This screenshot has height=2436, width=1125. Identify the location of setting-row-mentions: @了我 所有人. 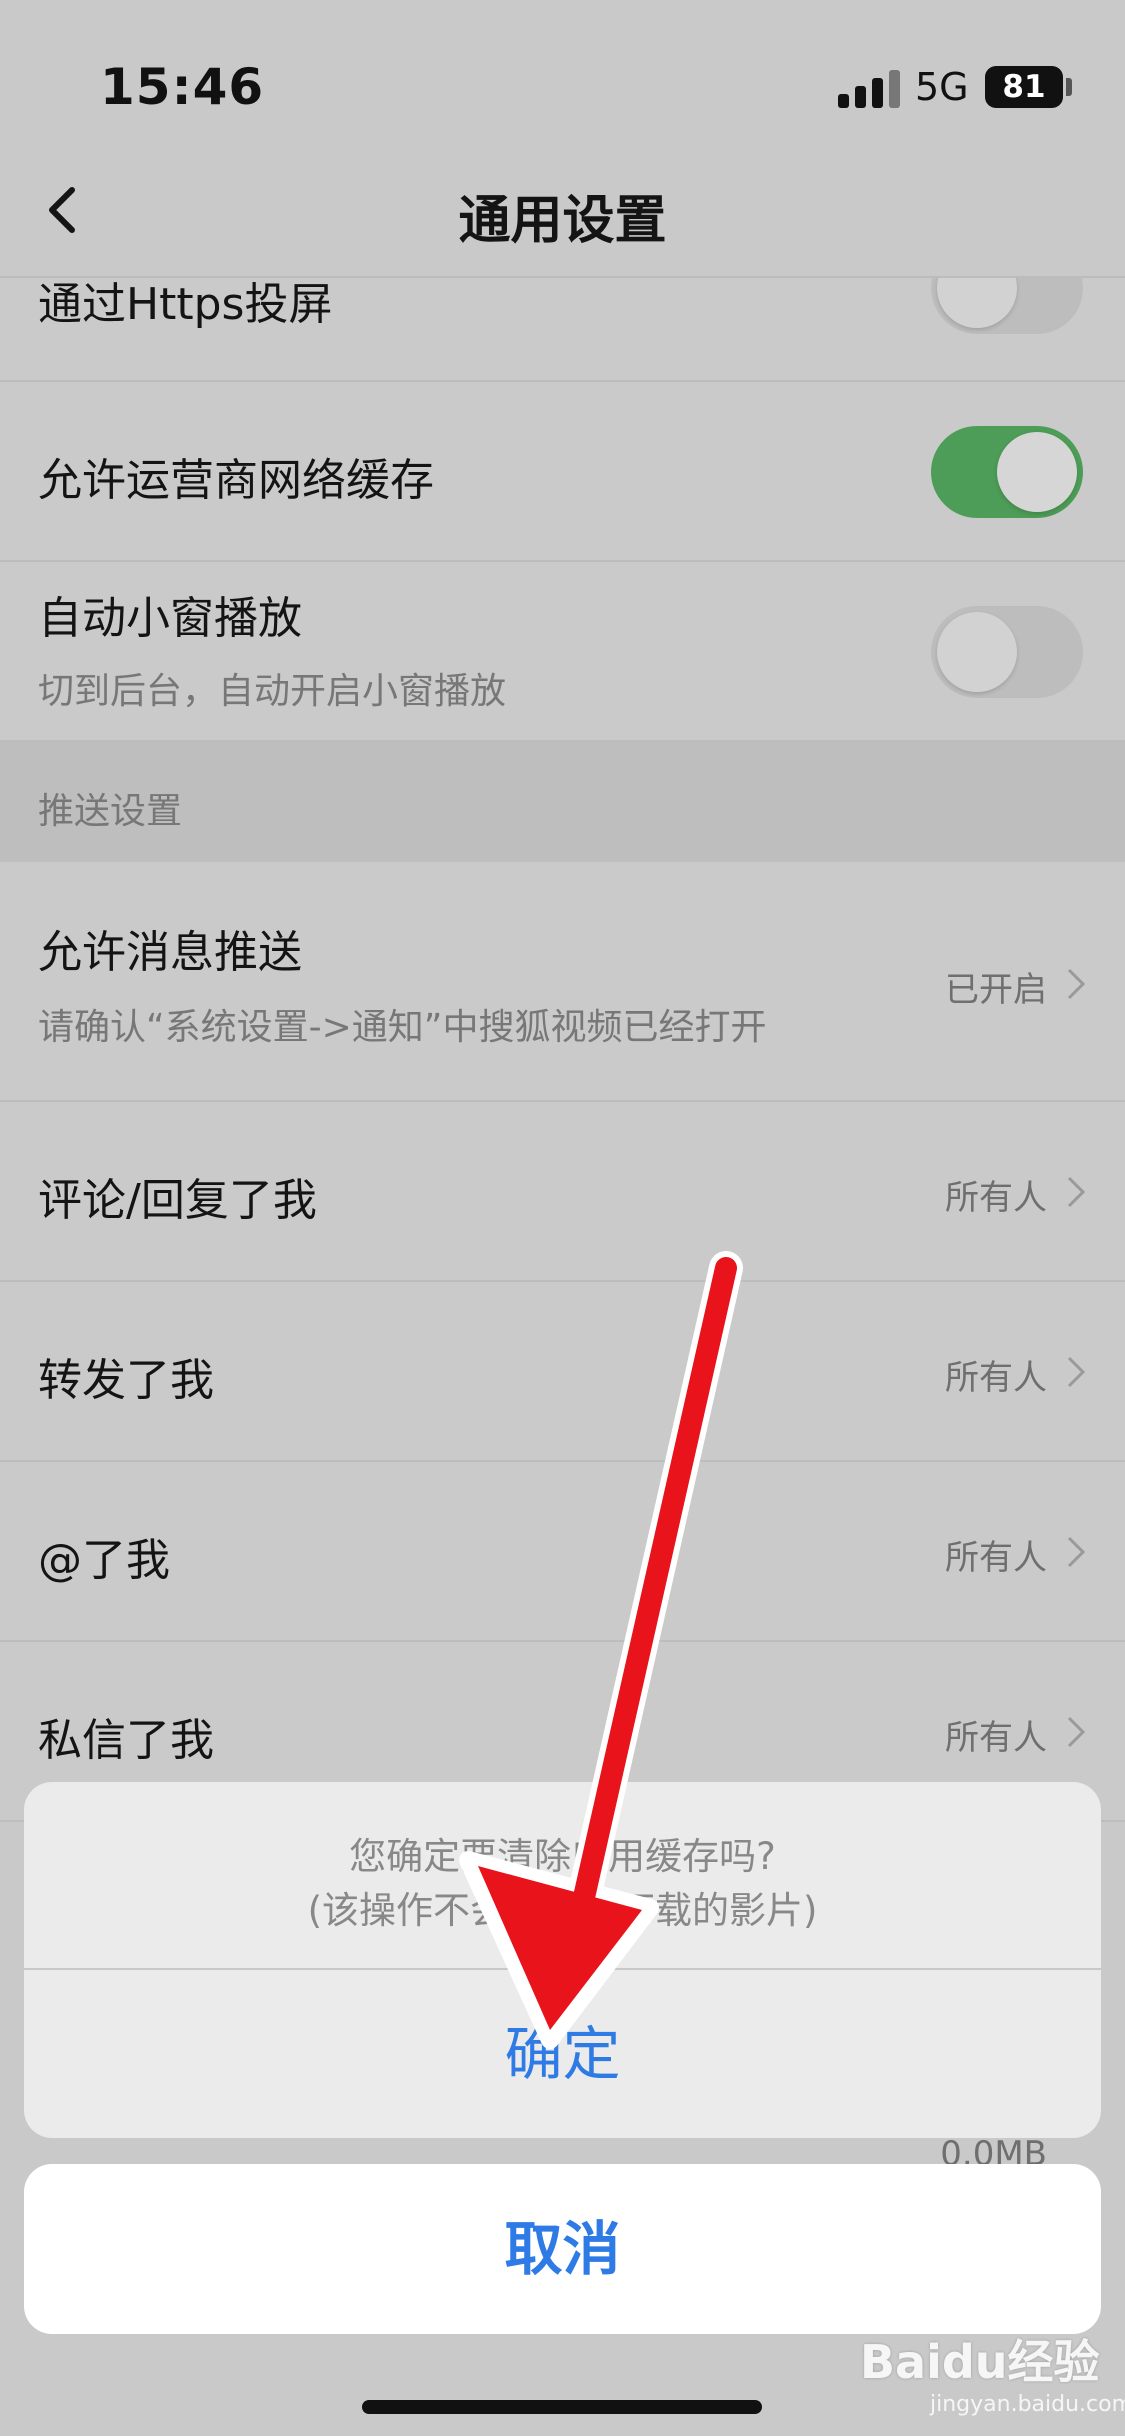
(562, 1552).